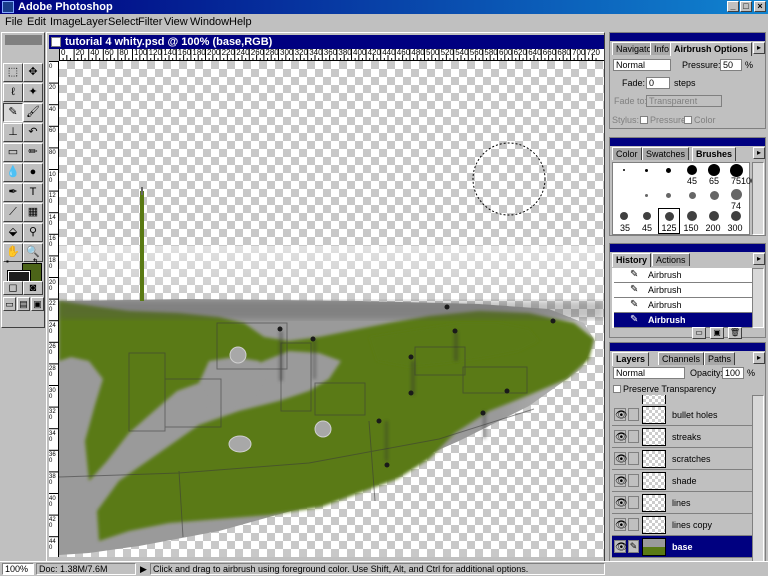 The image size is (768, 576). I want to click on stylus-pressure-checkbox, so click(644, 120).